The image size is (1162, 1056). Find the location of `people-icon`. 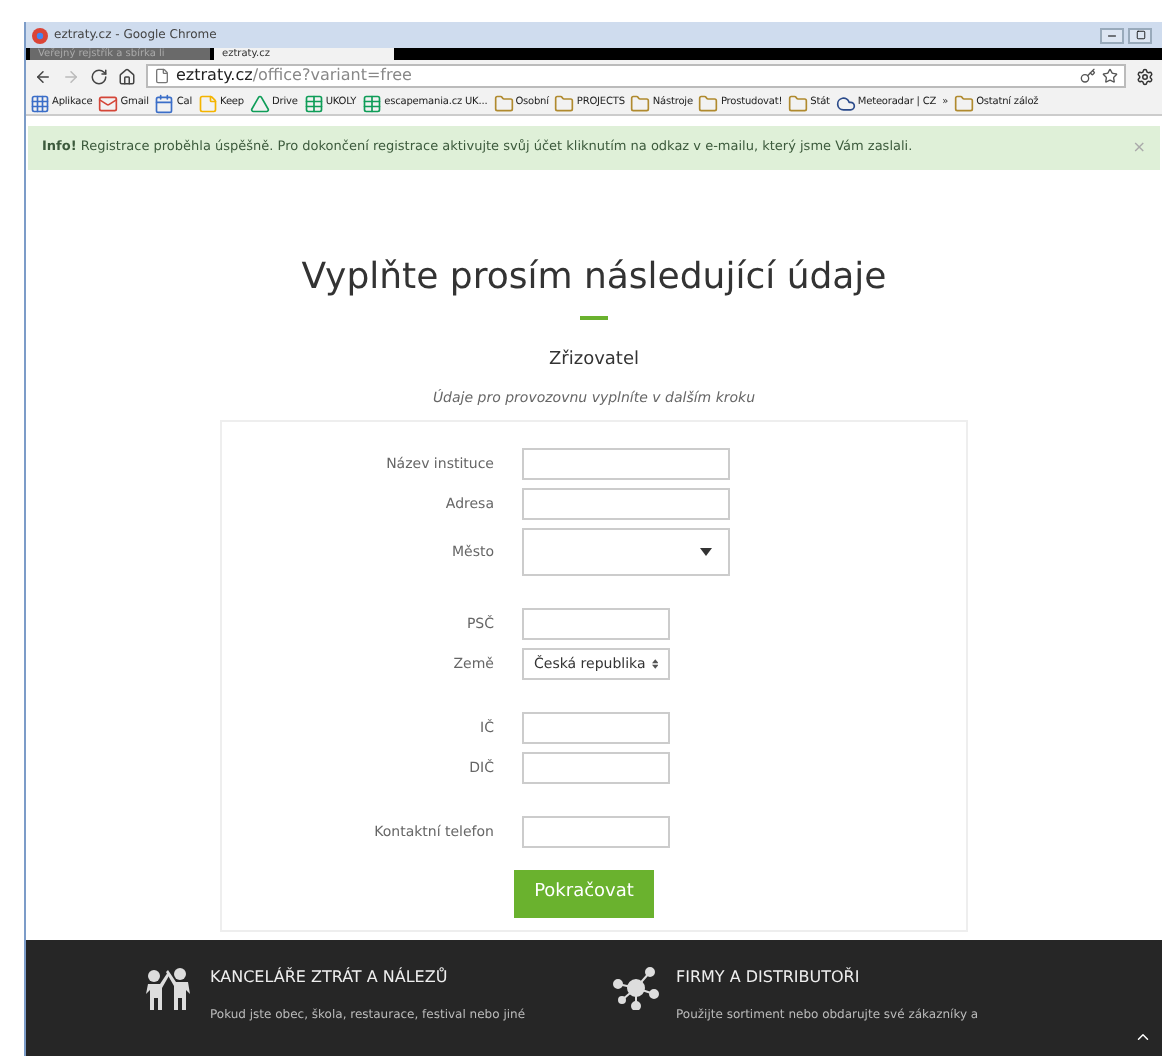

people-icon is located at coordinates (168, 988).